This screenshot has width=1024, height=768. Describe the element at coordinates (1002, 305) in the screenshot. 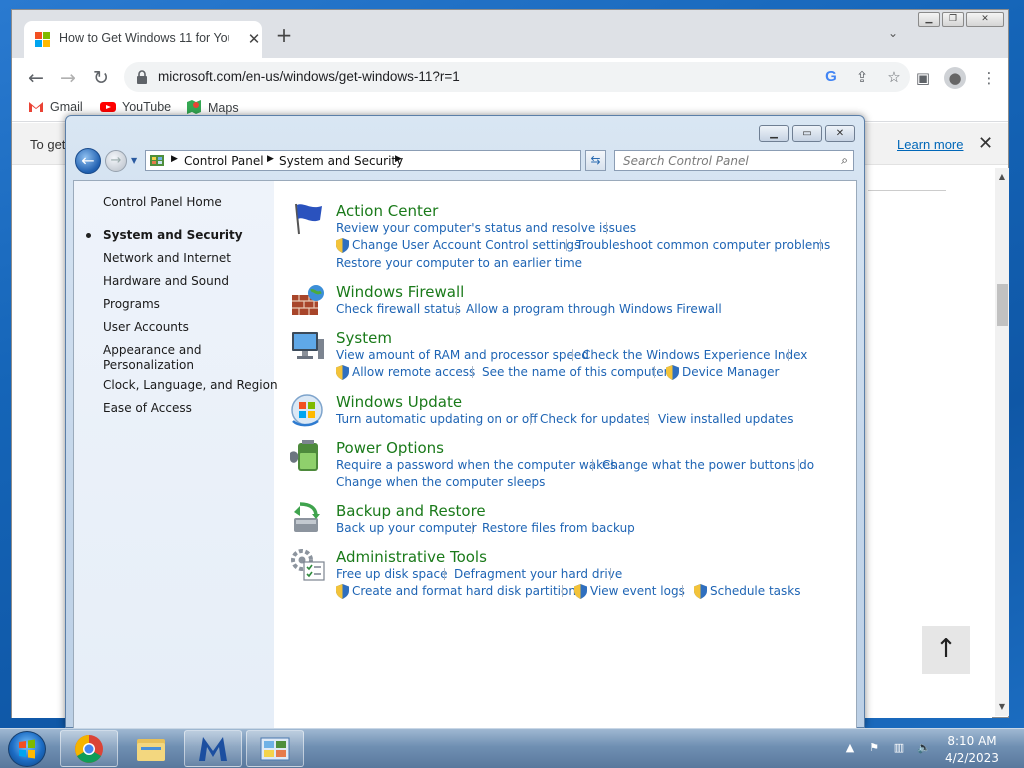

I see `scroll-thumb` at that location.